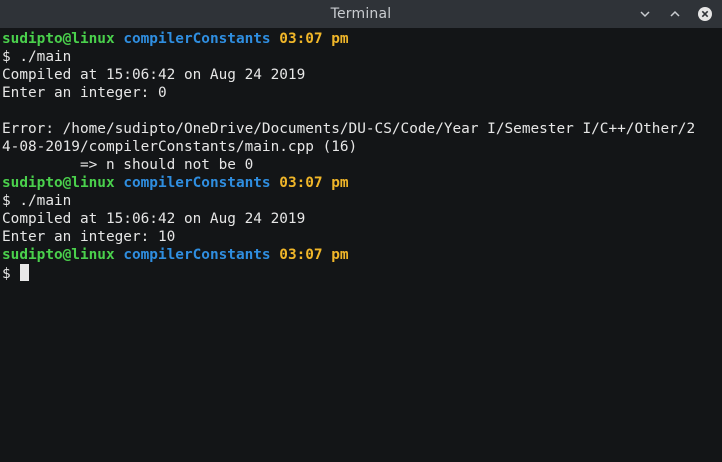 The image size is (722, 462). I want to click on window-title: Terminal, so click(361, 14).